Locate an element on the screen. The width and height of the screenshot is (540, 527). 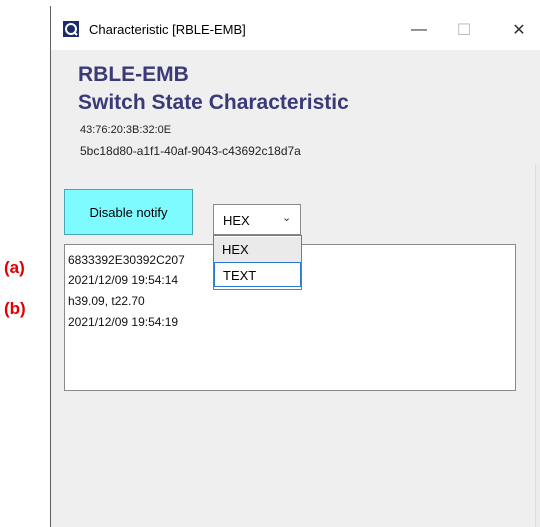
scrollbar is located at coordinates (537, 345).